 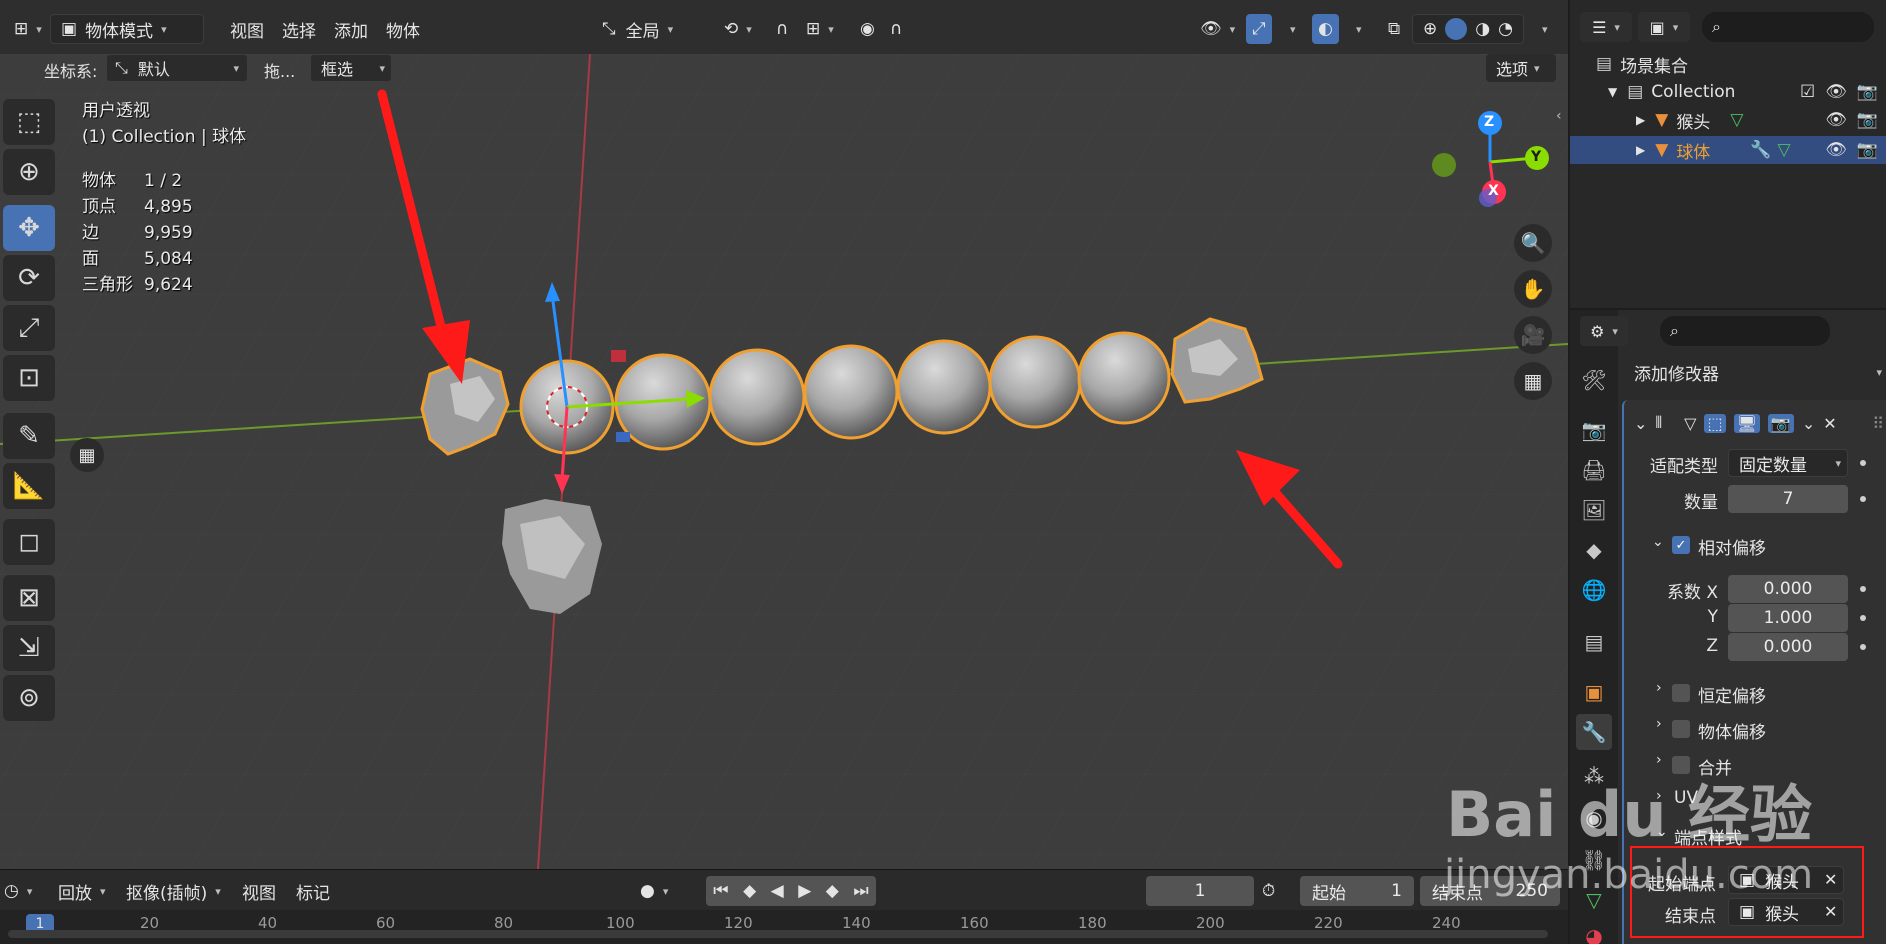 I want to click on solid-shading-icon, so click(x=1456, y=29).